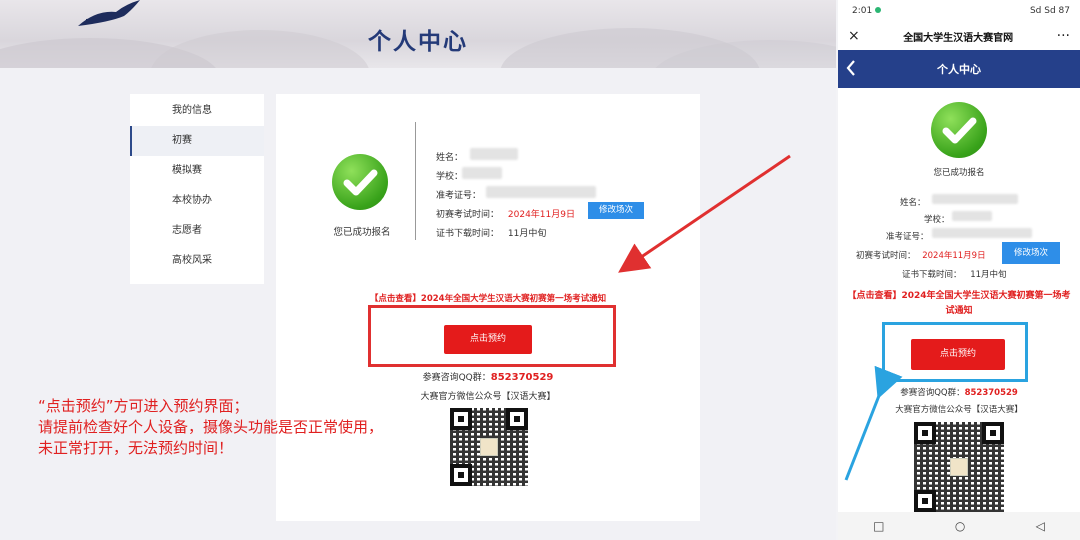  I want to click on more-icon: ···, so click(1063, 36).